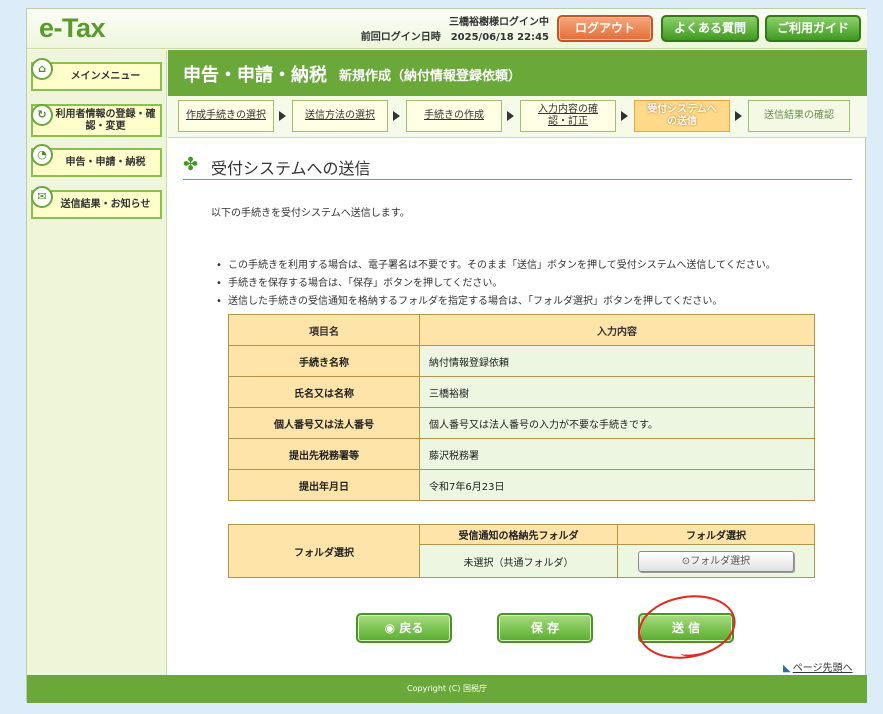 Image resolution: width=883 pixels, height=714 pixels. Describe the element at coordinates (568, 116) in the screenshot. I see `step-confirm-input: 入力内容の確認・訂正` at that location.